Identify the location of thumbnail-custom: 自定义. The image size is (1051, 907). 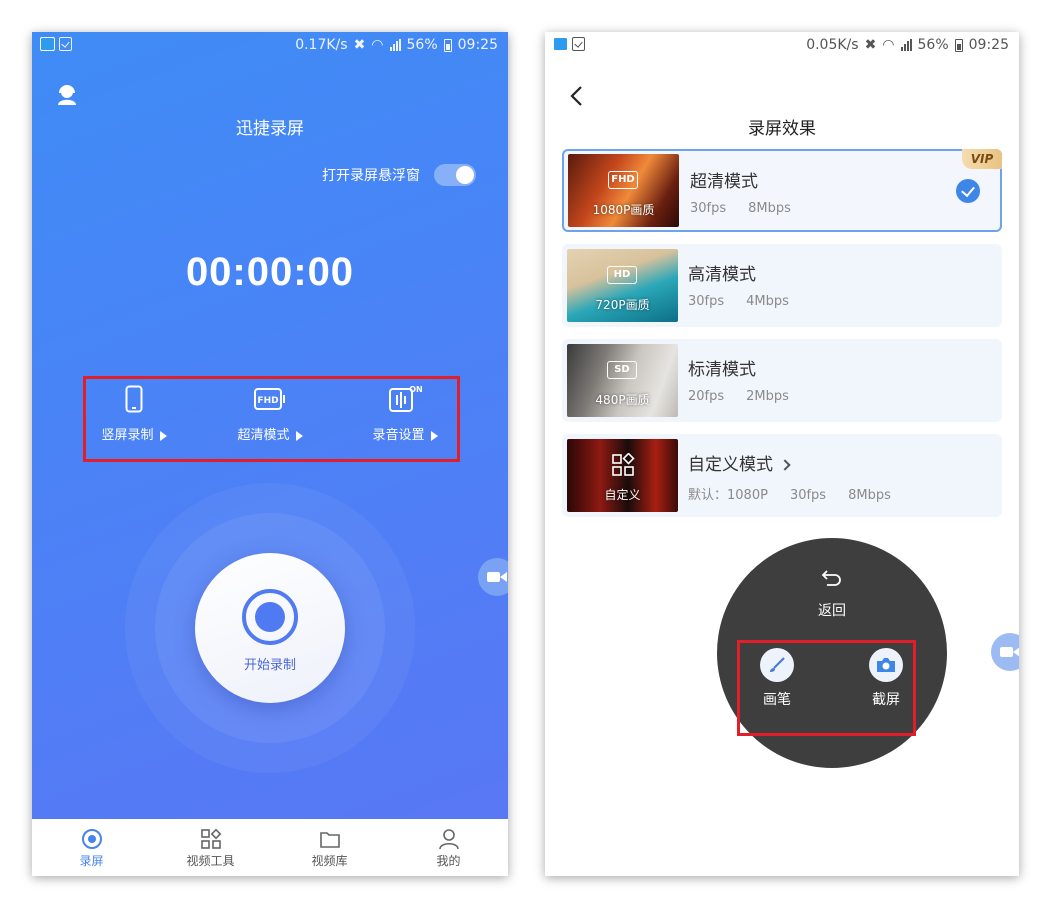
(622, 475).